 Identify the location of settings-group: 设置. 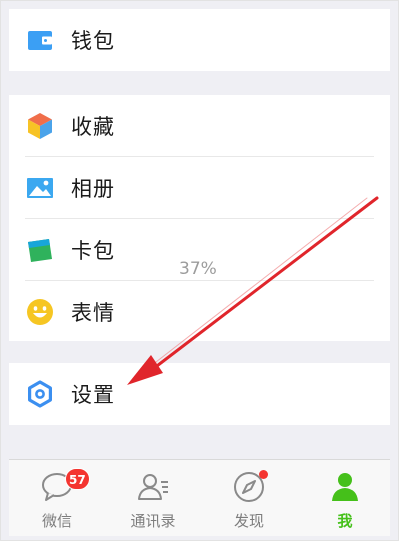
(199, 394).